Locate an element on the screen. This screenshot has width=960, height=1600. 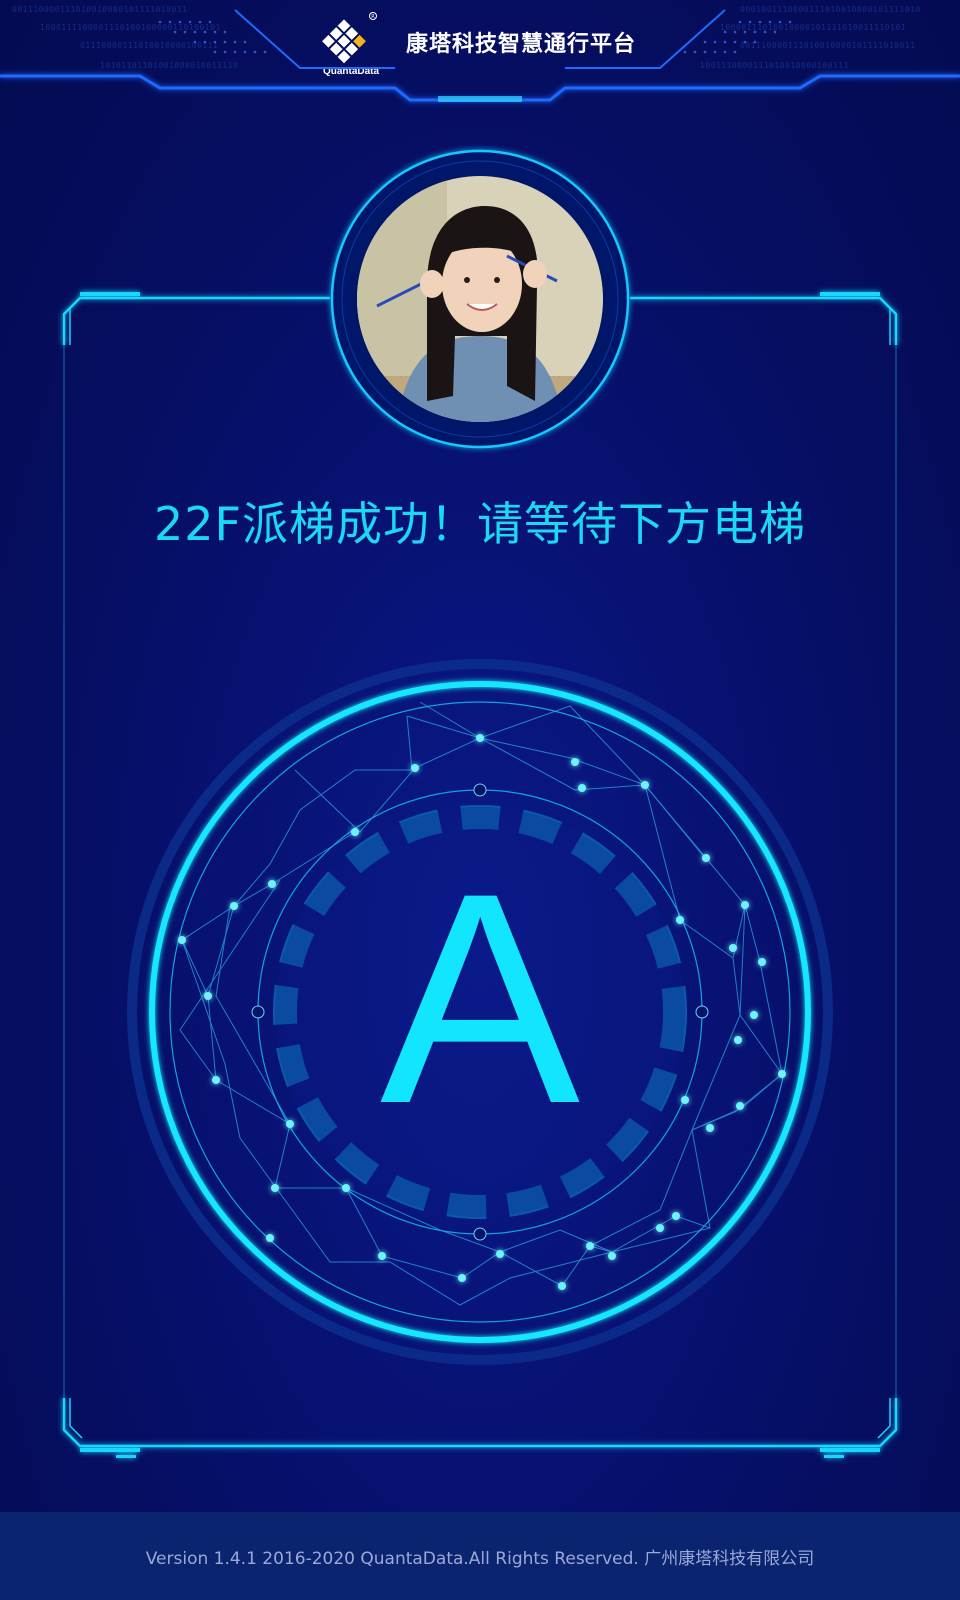
binary-decoration: 1001110000111010010000100111 is located at coordinates (774, 65).